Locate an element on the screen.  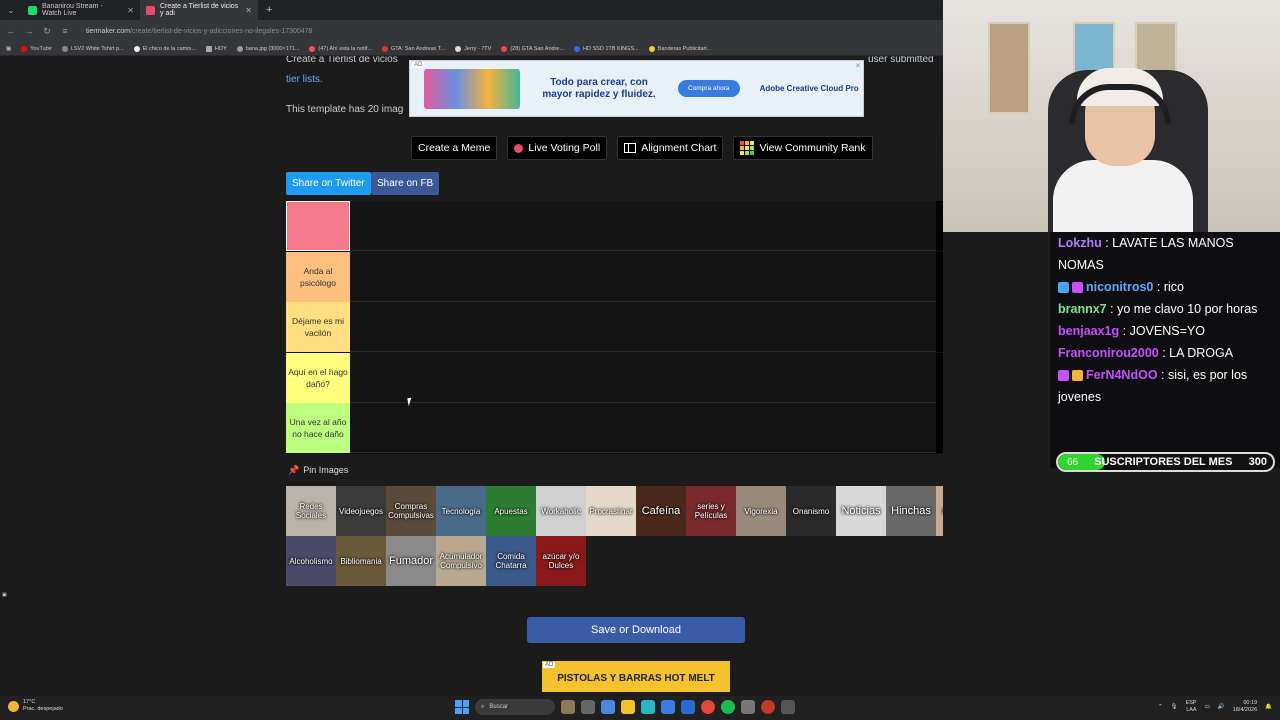
tier-image-item: Onanismo is located at coordinates (811, 511).